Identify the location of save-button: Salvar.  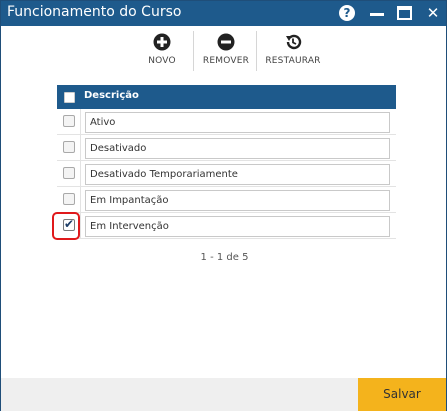
(402, 394).